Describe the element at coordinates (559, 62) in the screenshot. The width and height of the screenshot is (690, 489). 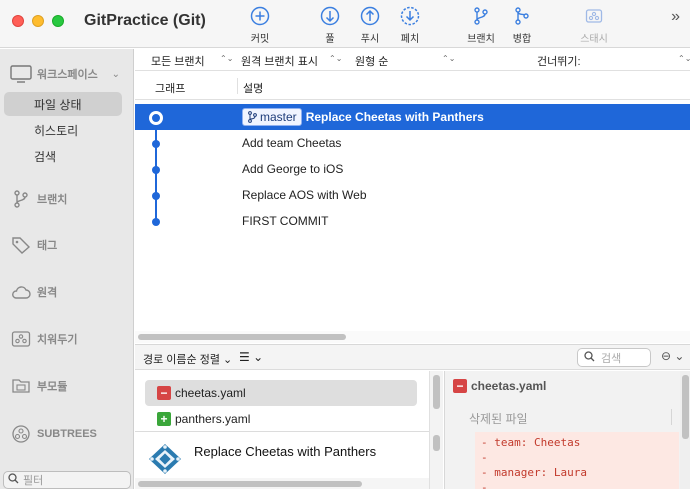
I see `skip-label: 건너뛰기:` at that location.